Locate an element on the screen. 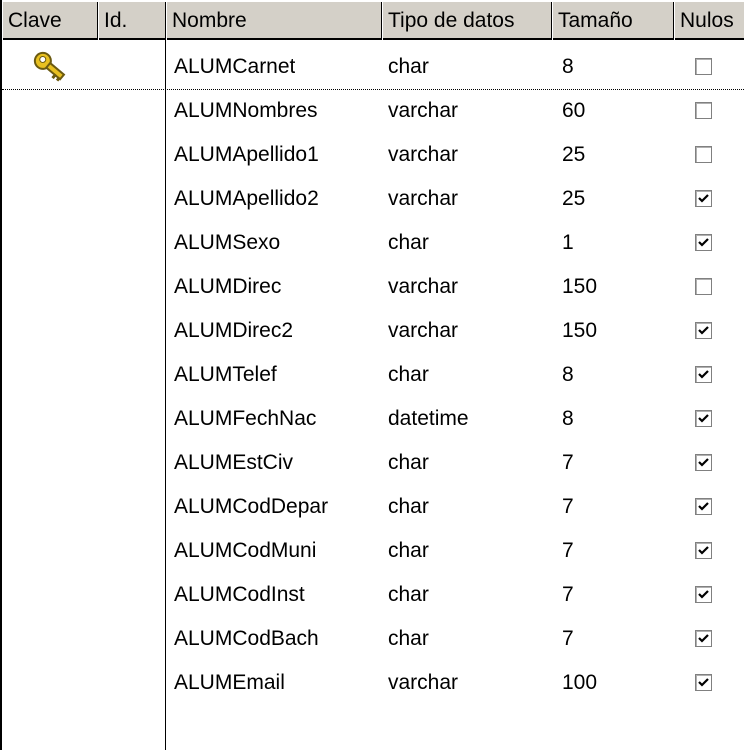 This screenshot has width=744, height=750. table-row: ALUMDirec2 varchar 150 is located at coordinates (373, 331).